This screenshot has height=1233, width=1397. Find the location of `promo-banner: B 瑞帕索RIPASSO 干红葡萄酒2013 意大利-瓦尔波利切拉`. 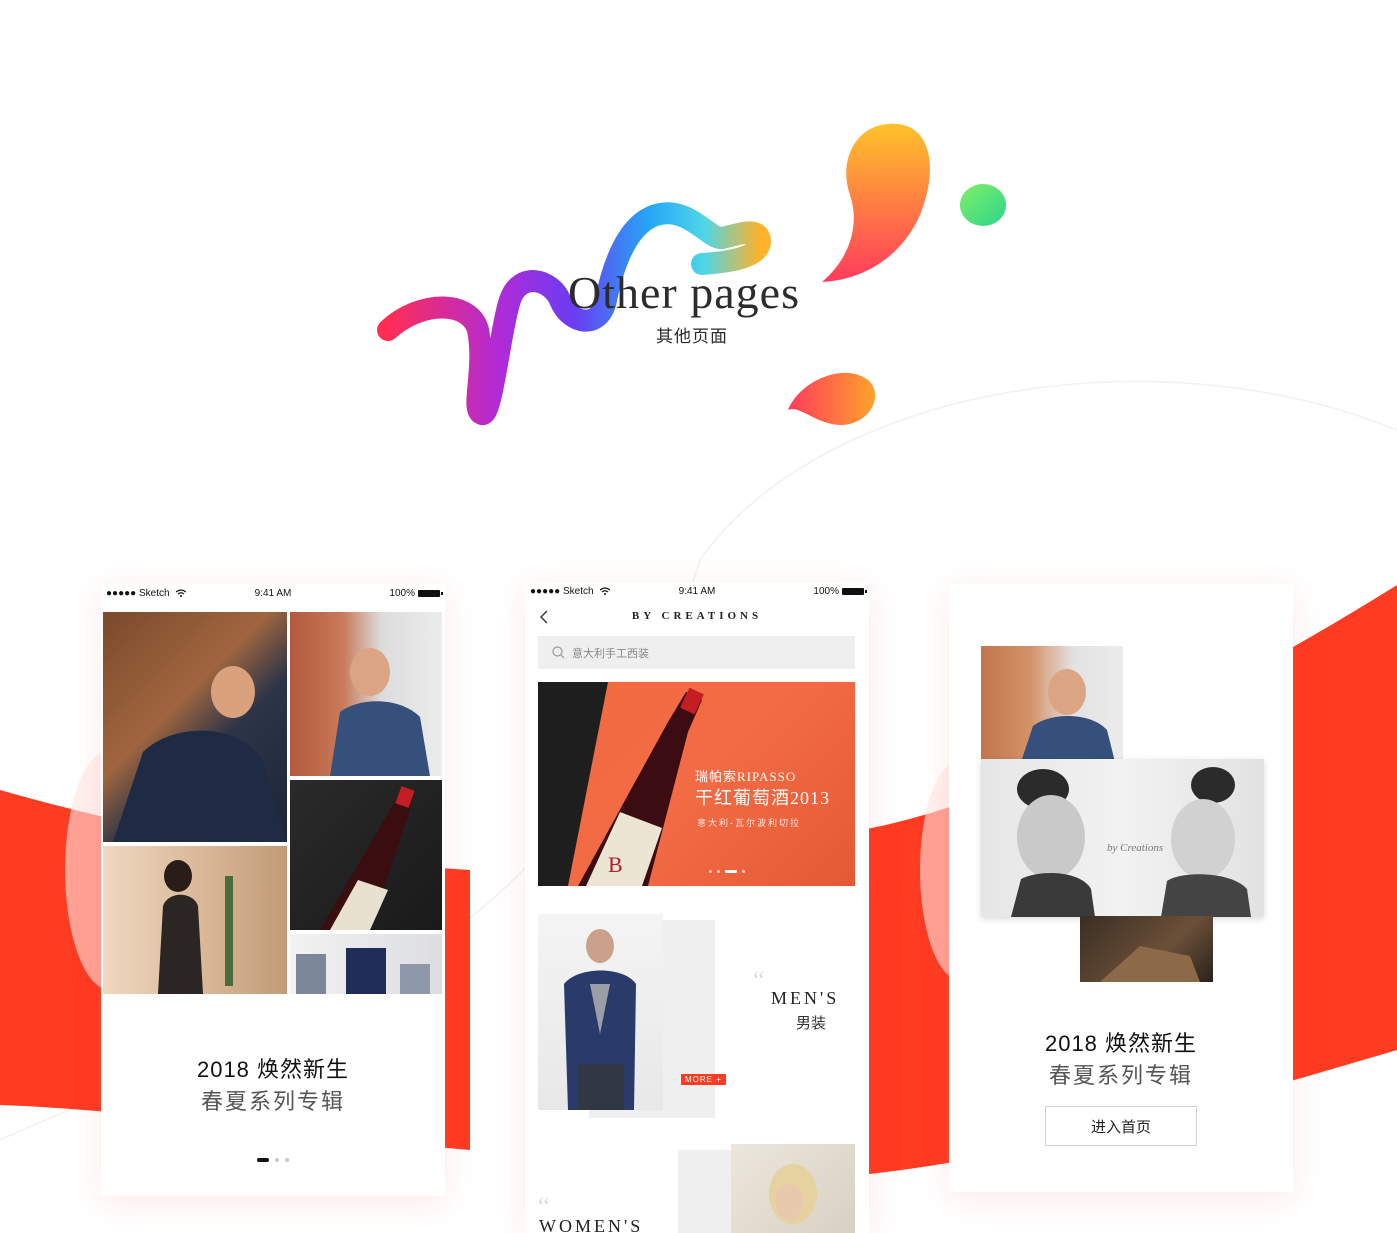

promo-banner: B 瑞帕索RIPASSO 干红葡萄酒2013 意大利-瓦尔波利切拉 is located at coordinates (696, 784).